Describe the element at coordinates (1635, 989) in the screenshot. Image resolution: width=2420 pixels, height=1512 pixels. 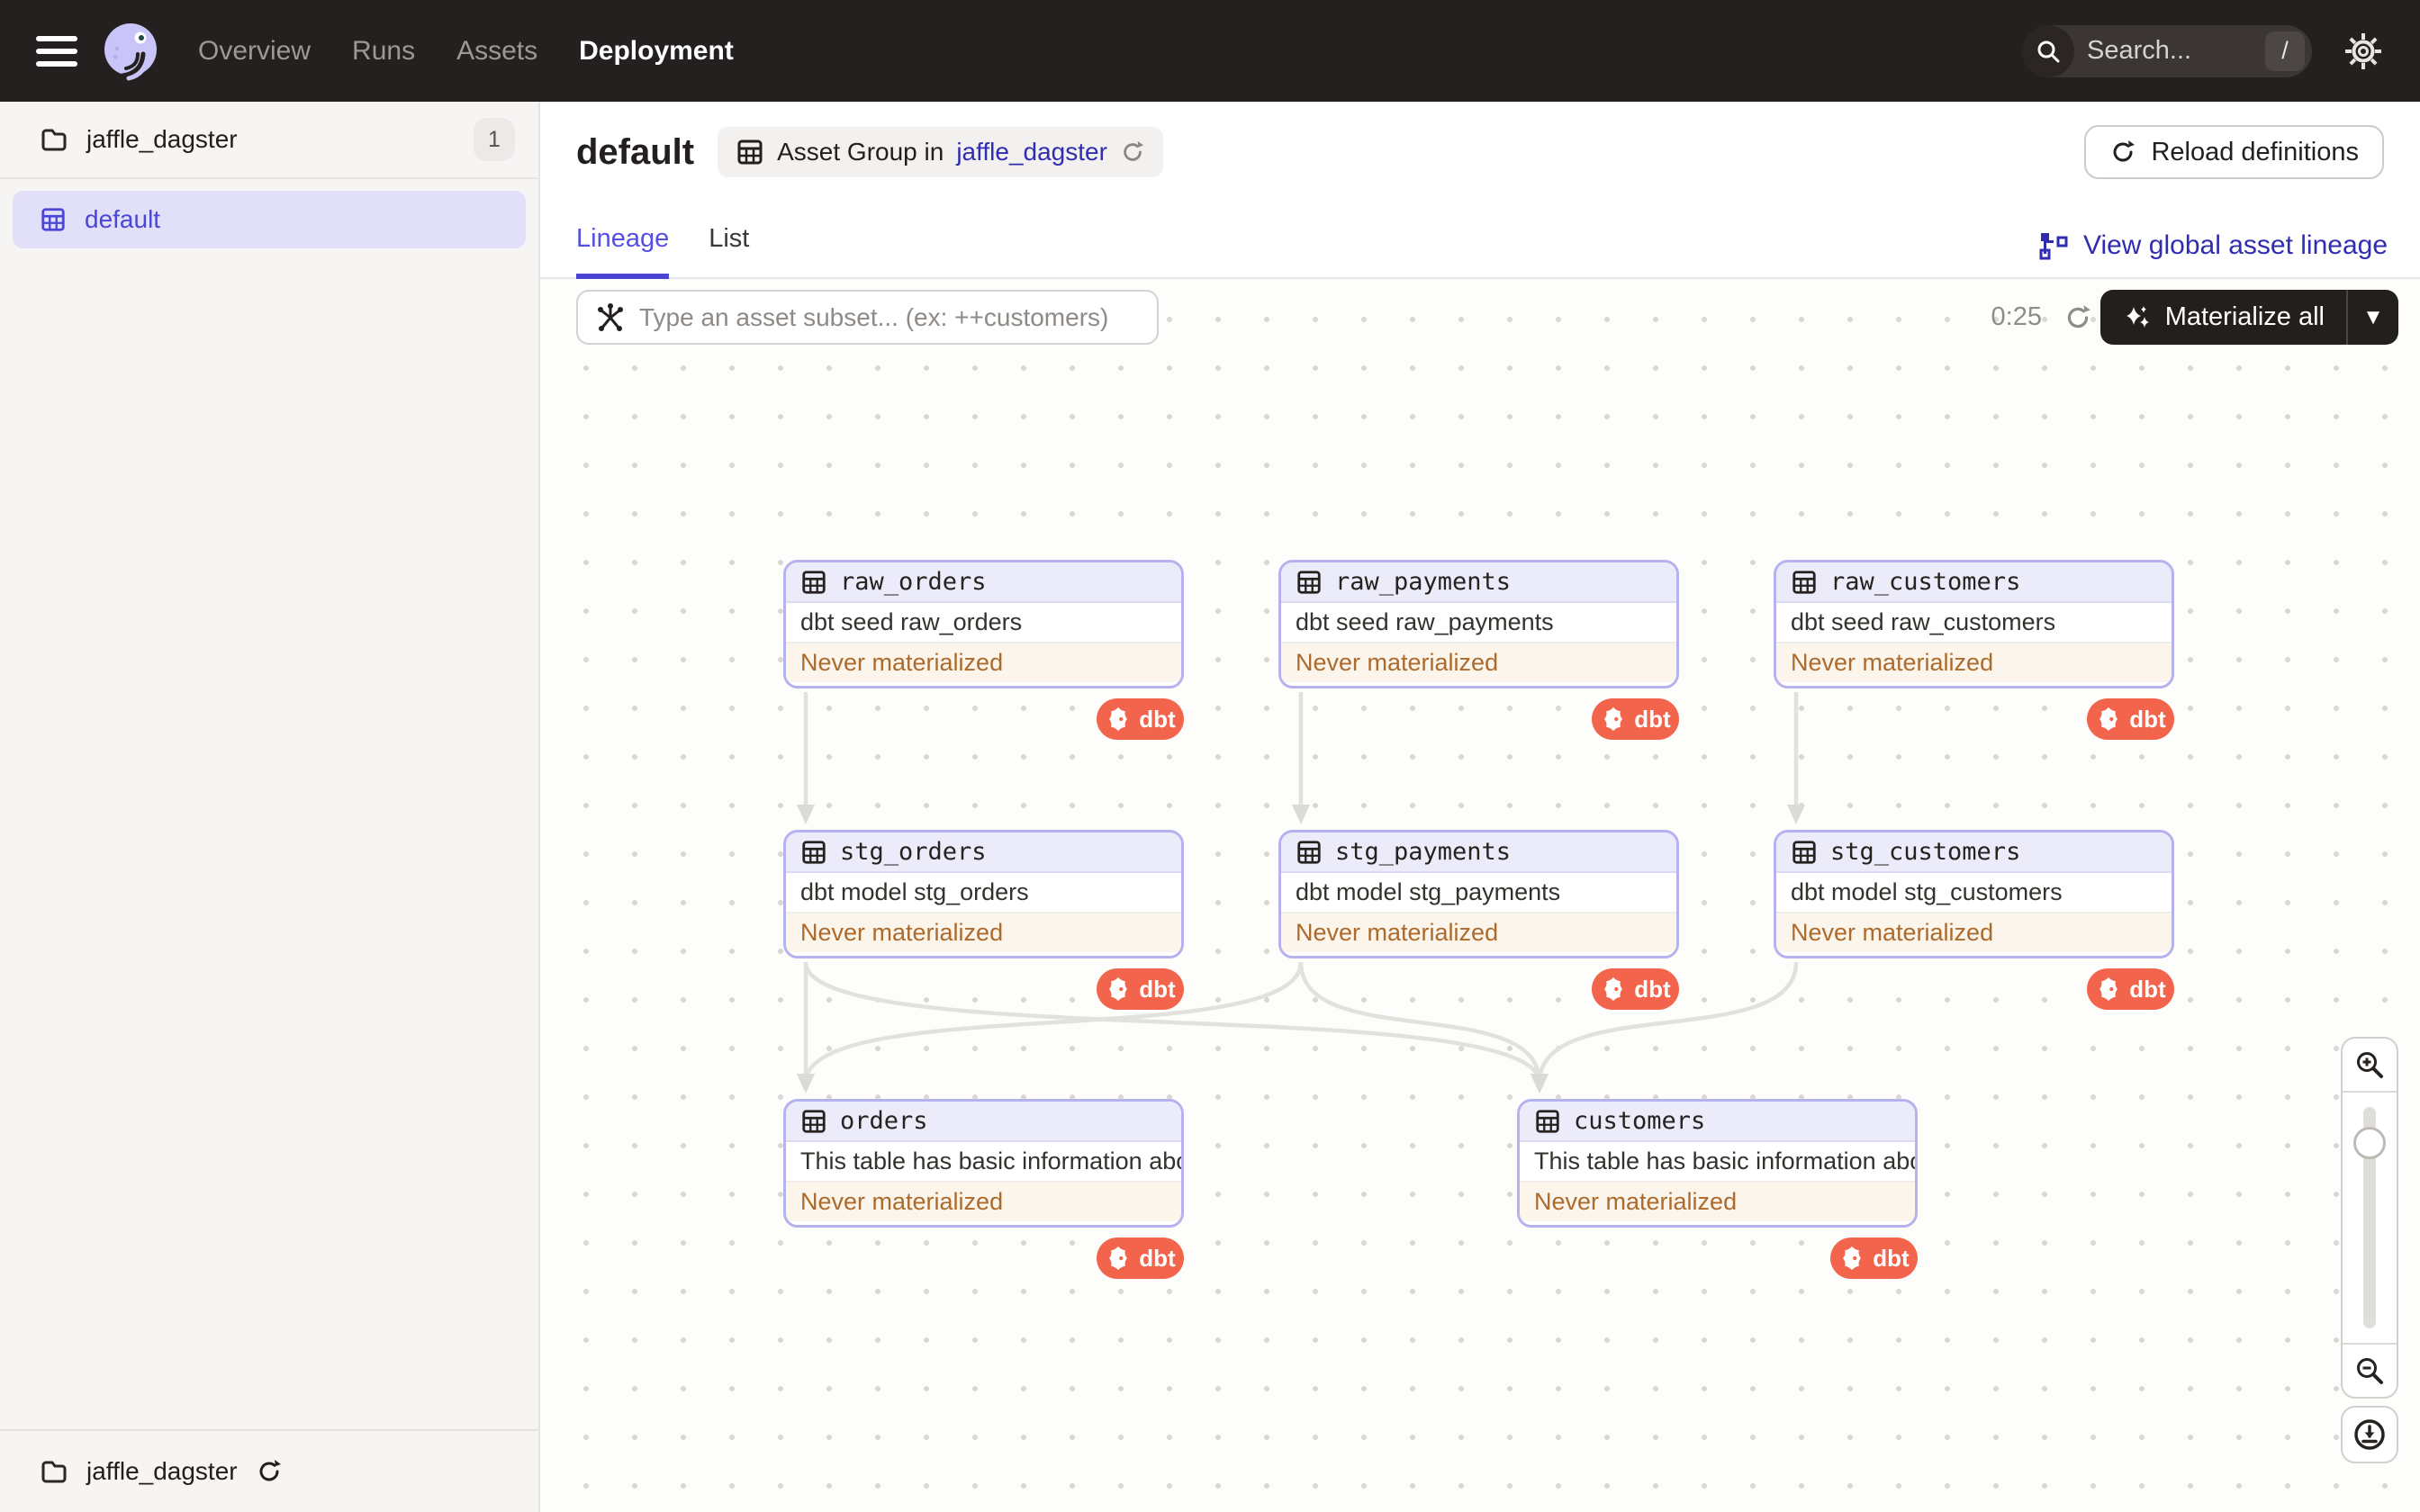
I see `dbt-badge-stg_payments: dbt` at that location.